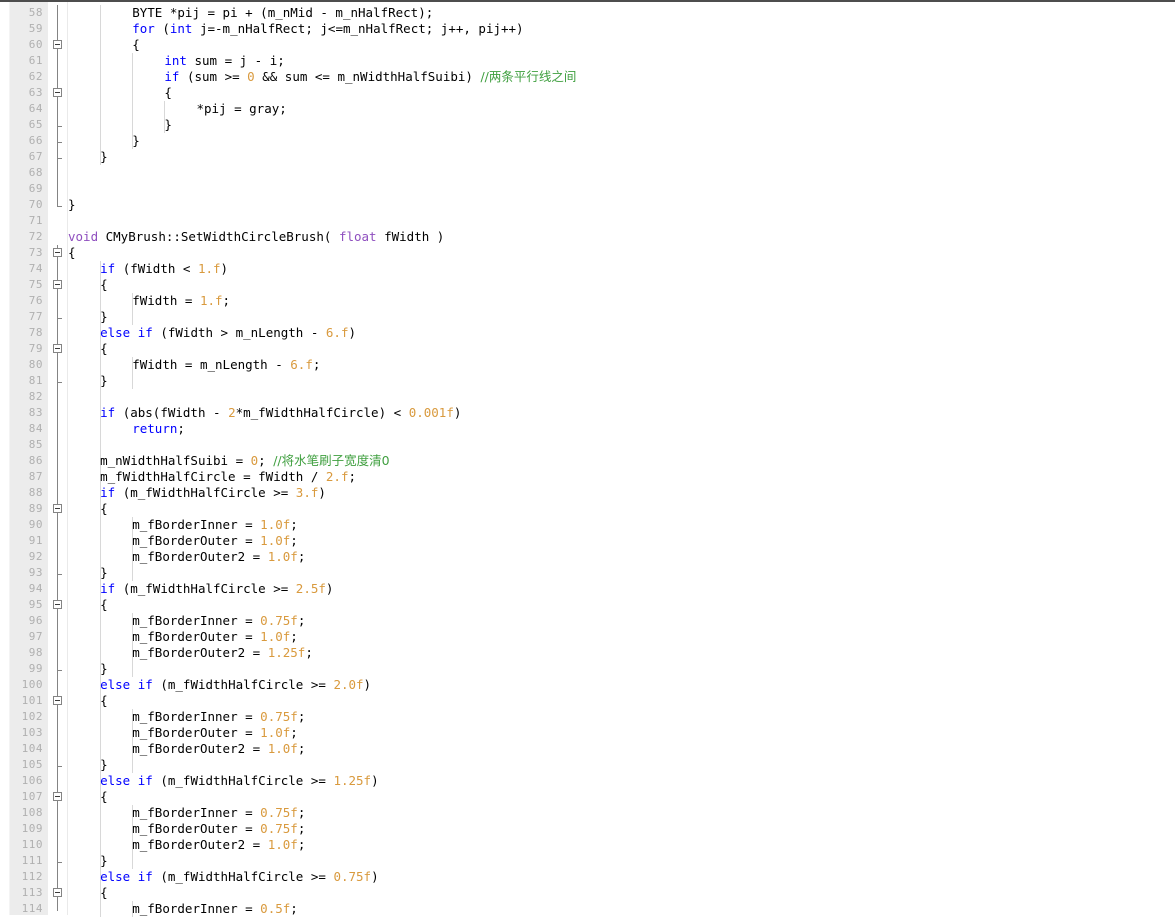 The height and width of the screenshot is (917, 1175). What do you see at coordinates (181, 301) in the screenshot?
I see `code-line: fWidth = 1.f;` at bounding box center [181, 301].